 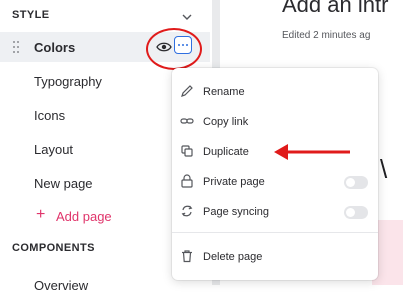 What do you see at coordinates (105, 47) in the screenshot?
I see `sidebar-item-colors: Colors` at bounding box center [105, 47].